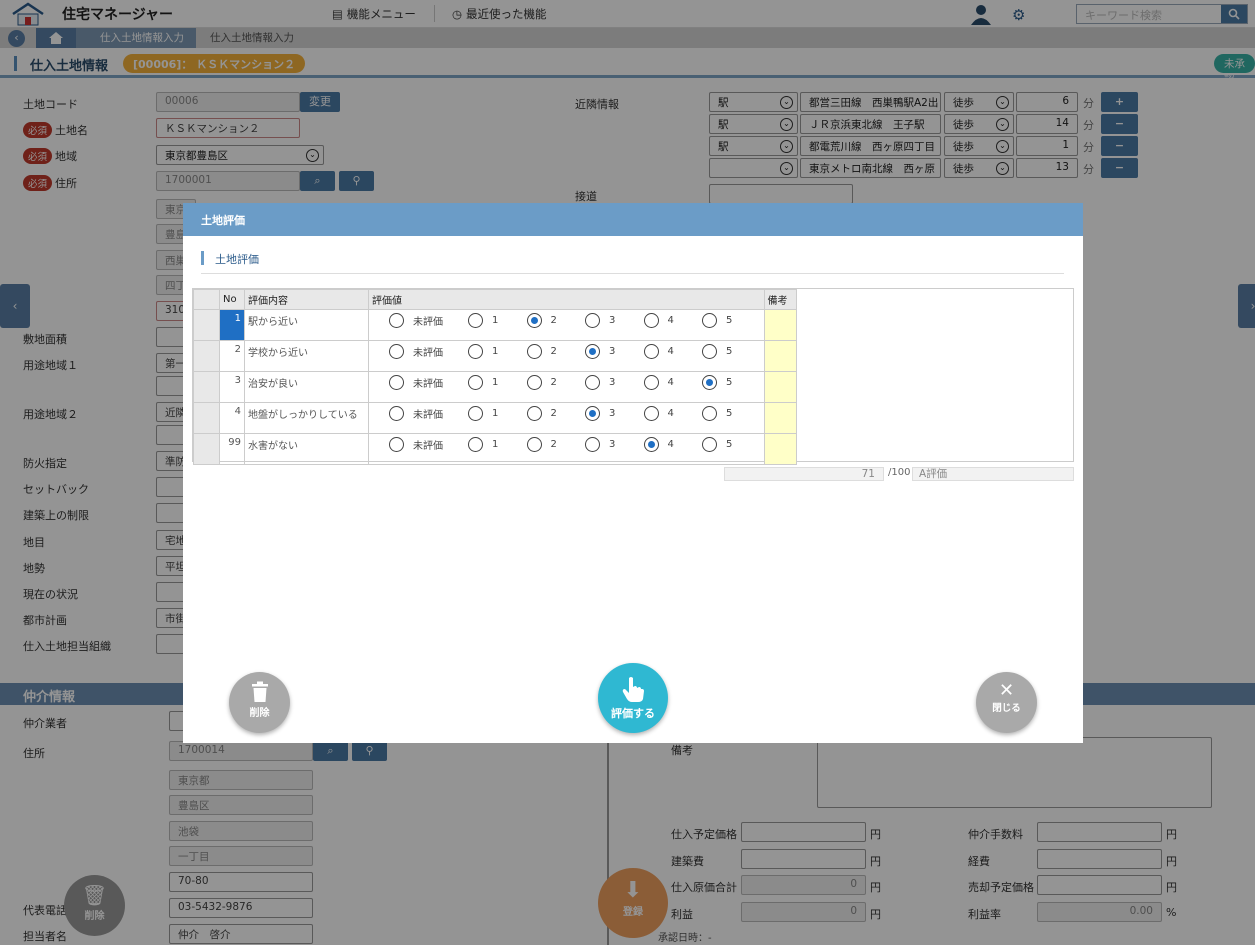 The width and height of the screenshot is (1255, 945). I want to click on modal-delete-label: 削除, so click(259, 713).